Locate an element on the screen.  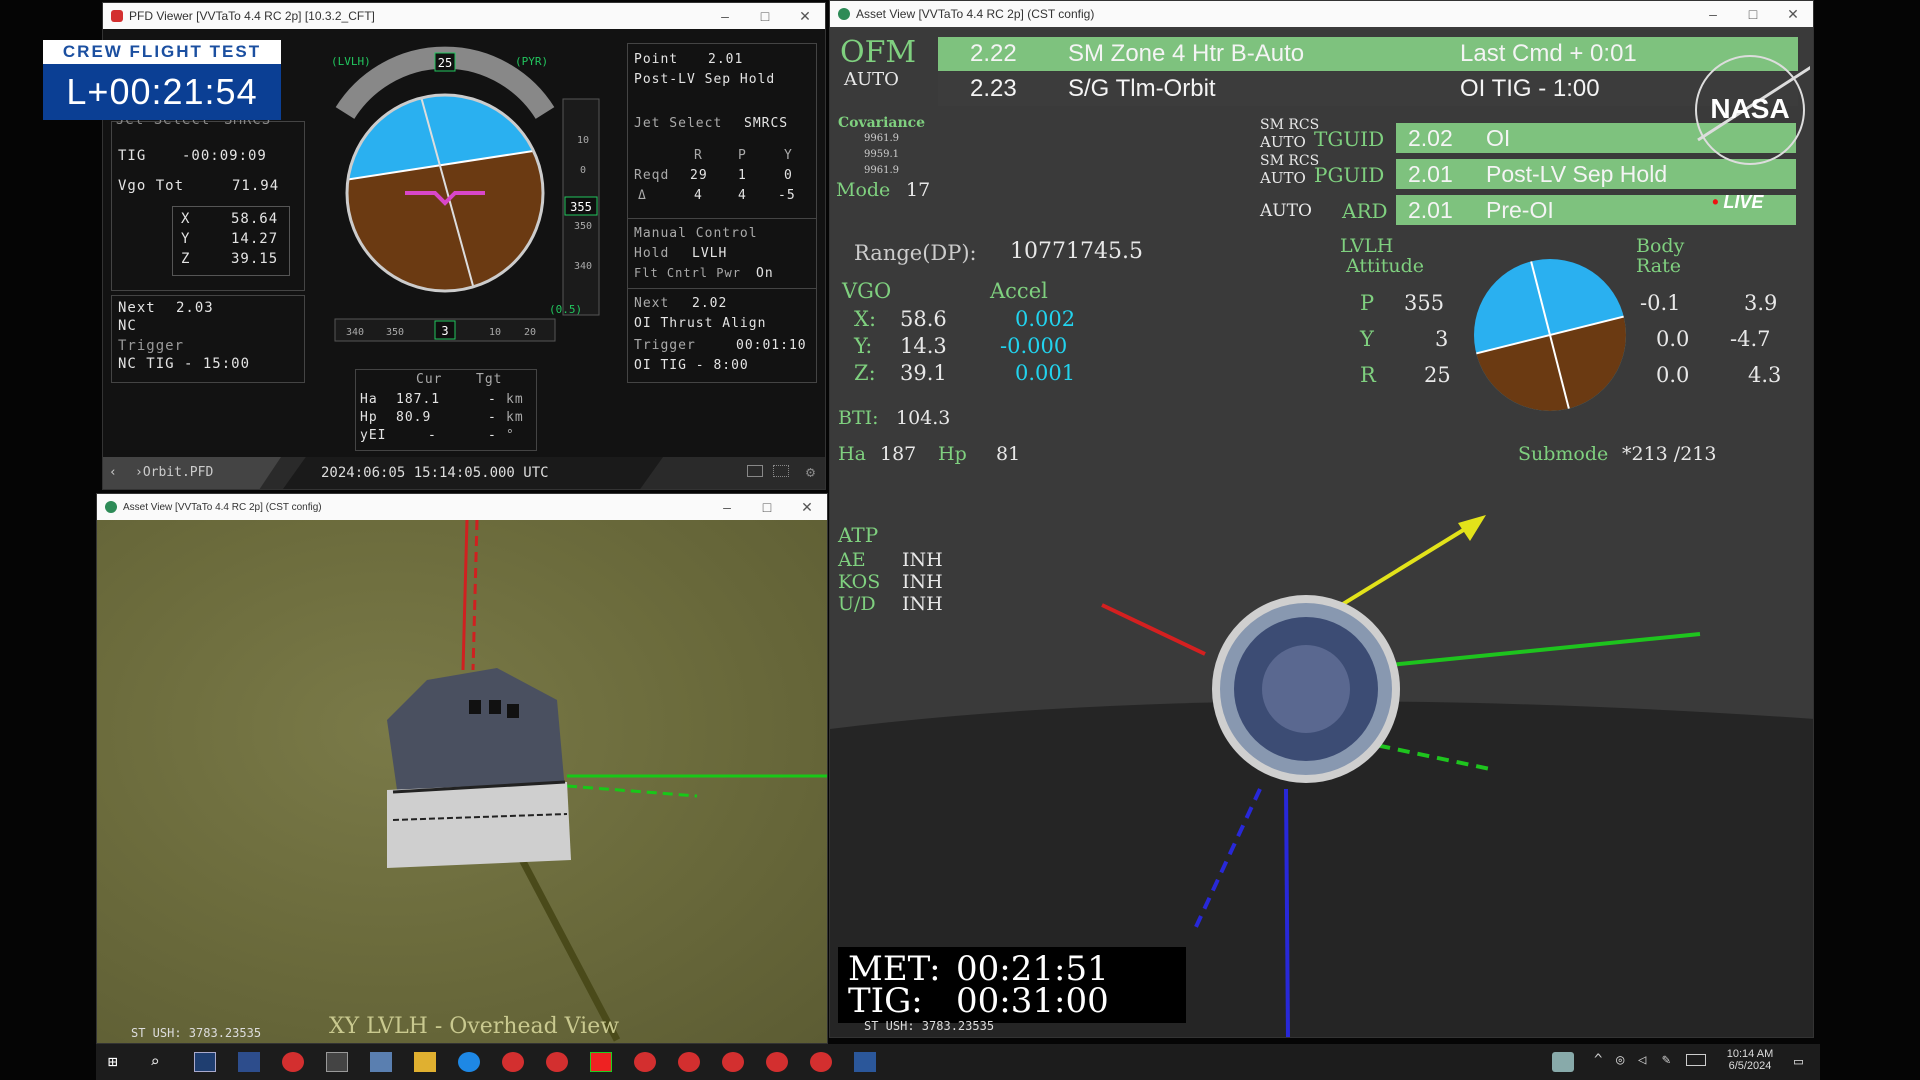
next-label: Next is located at coordinates (137, 308).